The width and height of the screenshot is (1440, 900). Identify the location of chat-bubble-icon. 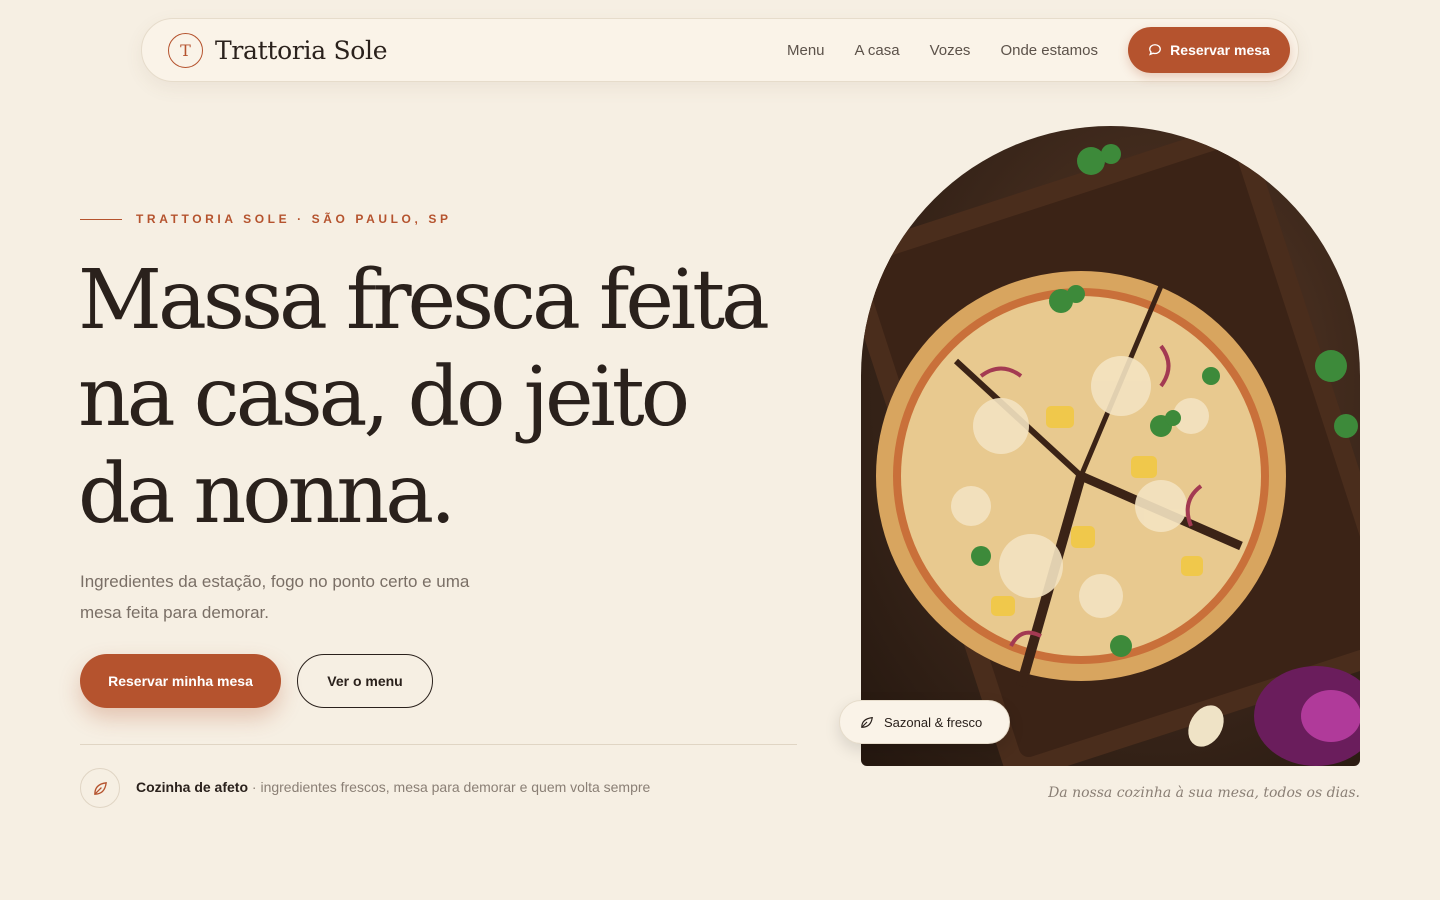
(1155, 50).